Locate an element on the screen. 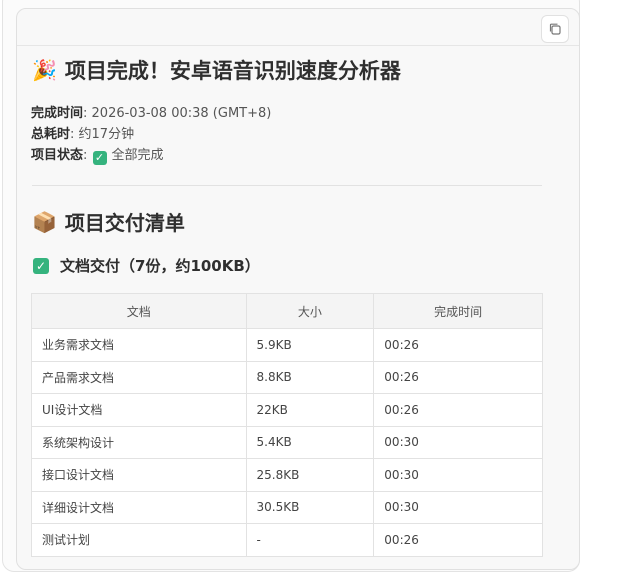 This screenshot has height=572, width=629. table-row: UI设计文档 22KB 00:26 is located at coordinates (287, 410).